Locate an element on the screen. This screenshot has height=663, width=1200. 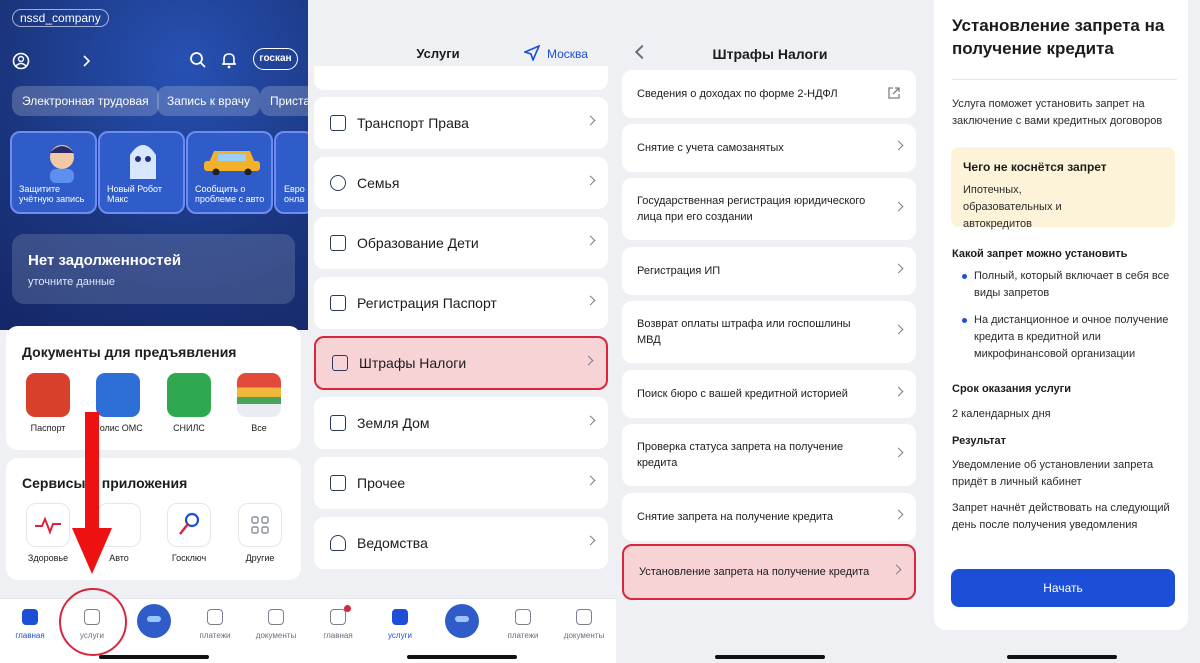
chip-work-record: Электронная трудовая is located at coordinates (85, 101).